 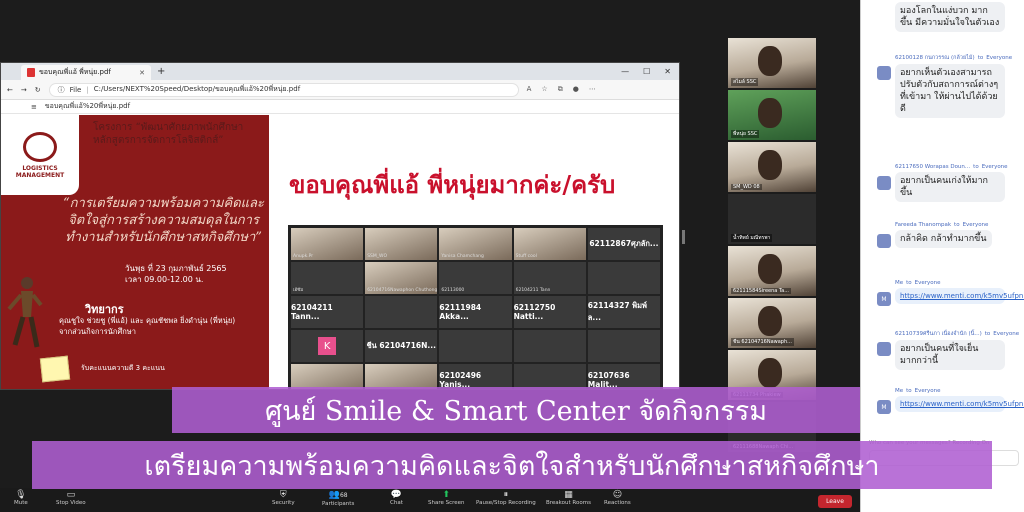 What do you see at coordinates (446, 498) in the screenshot?
I see `share-screen-button: ⬆ Share Screen` at bounding box center [446, 498].